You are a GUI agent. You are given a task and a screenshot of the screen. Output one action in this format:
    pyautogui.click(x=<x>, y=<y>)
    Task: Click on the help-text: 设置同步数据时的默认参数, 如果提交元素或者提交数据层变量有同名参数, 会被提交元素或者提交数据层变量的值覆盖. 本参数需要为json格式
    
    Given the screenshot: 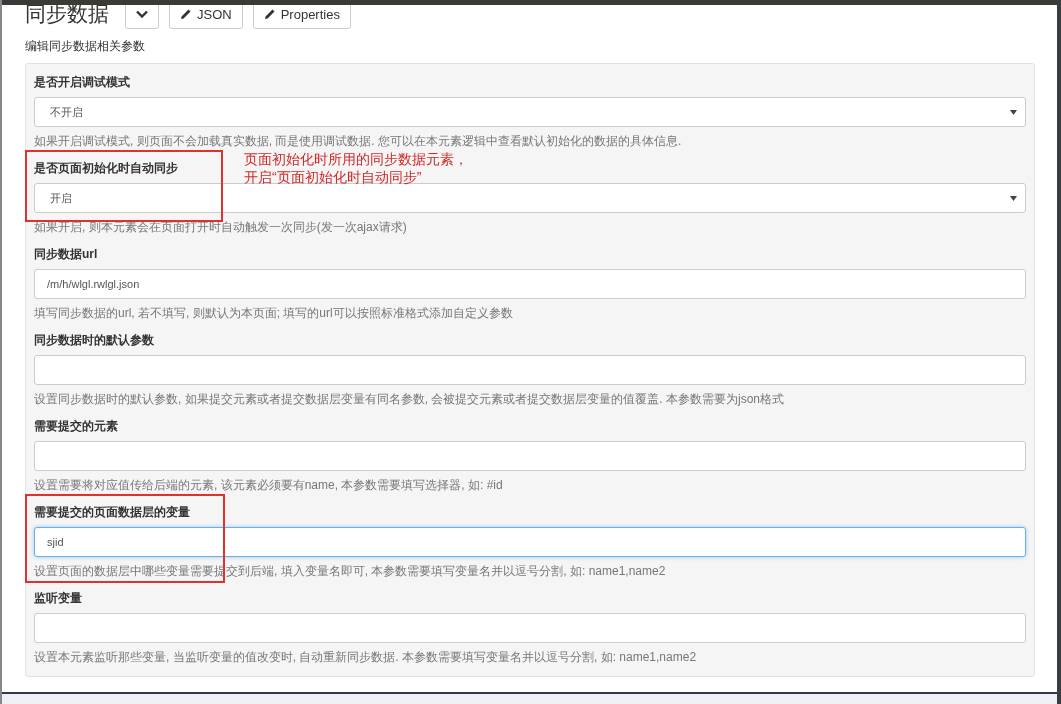 What is the action you would take?
    pyautogui.click(x=410, y=399)
    